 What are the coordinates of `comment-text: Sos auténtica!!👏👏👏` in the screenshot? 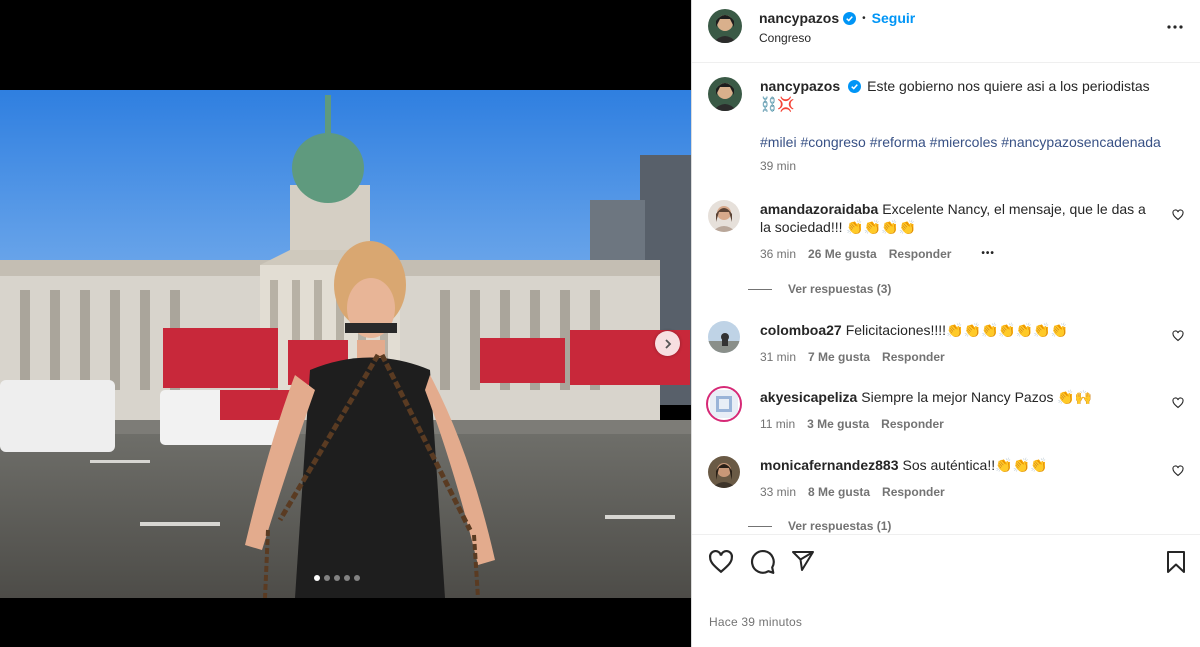 It's located at (975, 465).